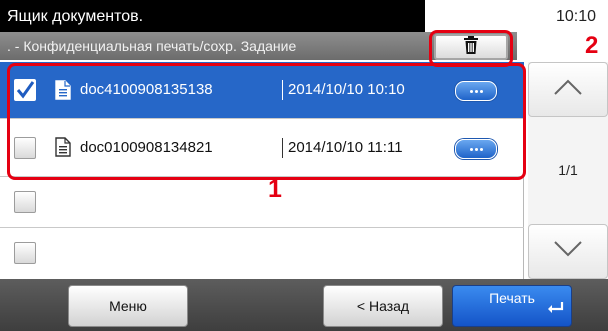 This screenshot has width=608, height=331. I want to click on print-button-label: Печать, so click(512, 298).